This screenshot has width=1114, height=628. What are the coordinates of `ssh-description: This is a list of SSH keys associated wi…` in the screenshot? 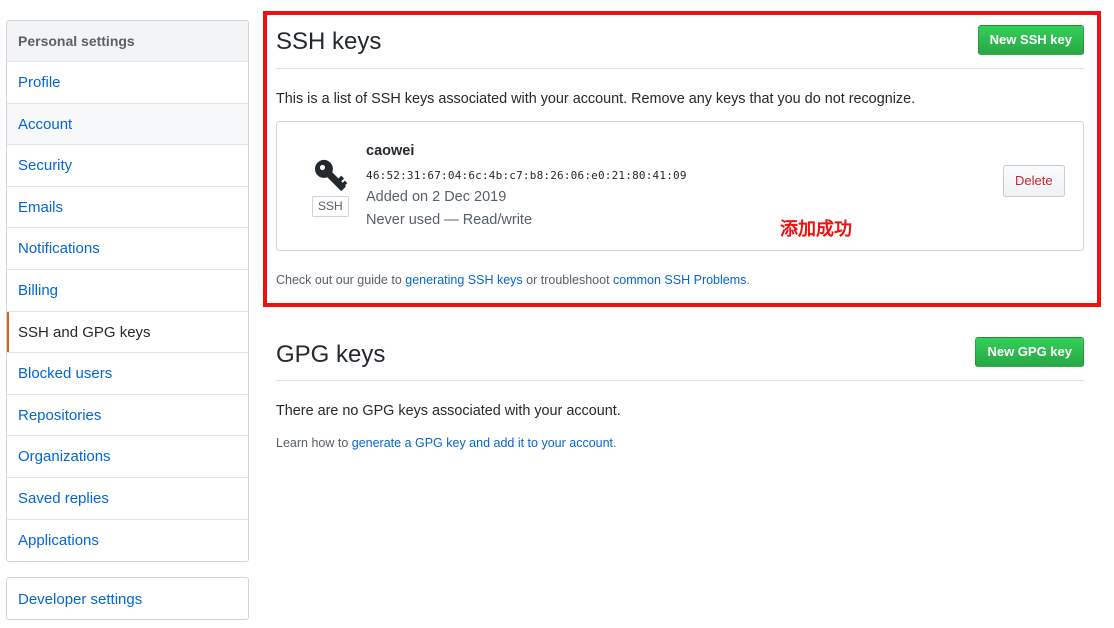 It's located at (596, 99).